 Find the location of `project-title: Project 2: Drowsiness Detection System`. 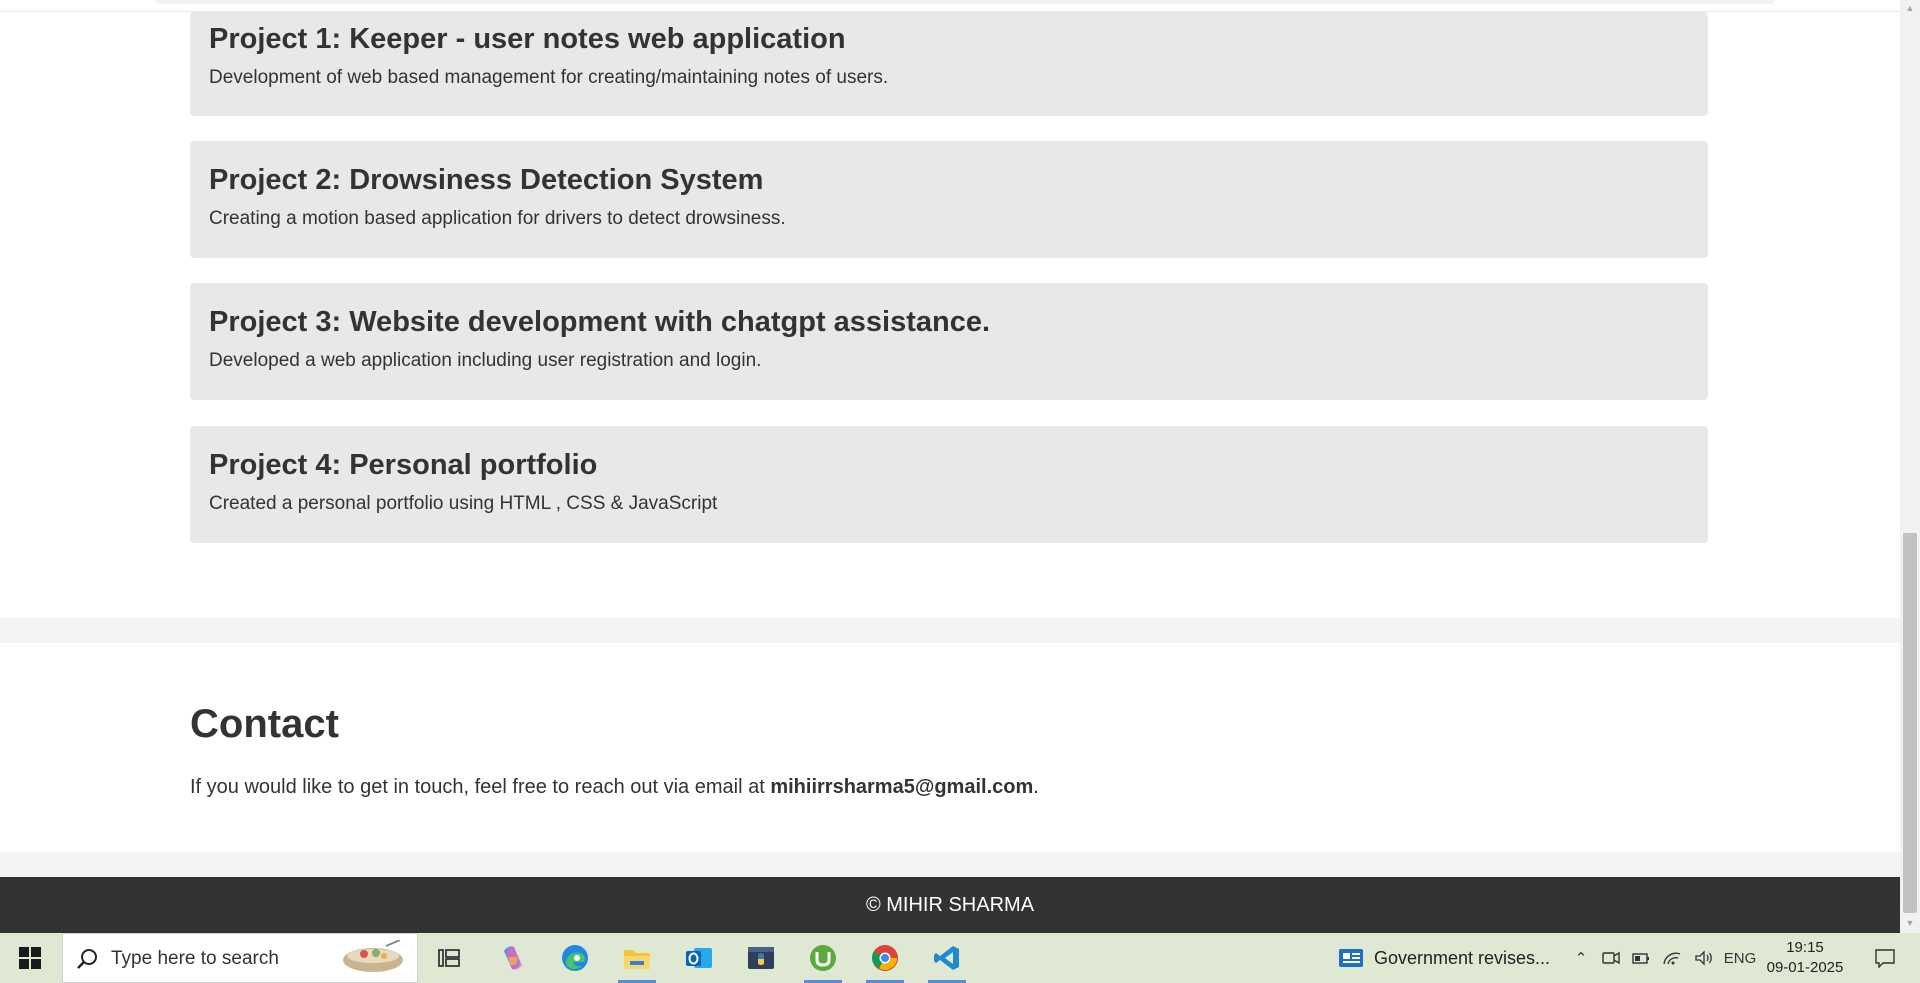

project-title: Project 2: Drowsiness Detection System is located at coordinates (486, 180).